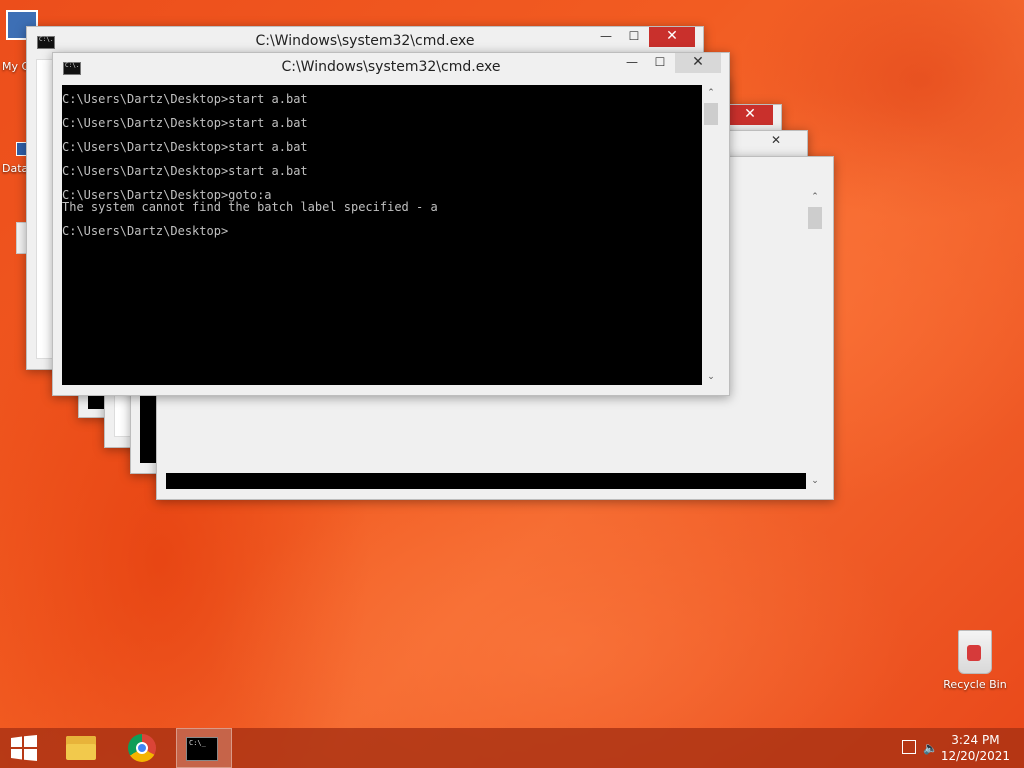 The image size is (1024, 768). What do you see at coordinates (909, 747) in the screenshot?
I see `network-icon` at bounding box center [909, 747].